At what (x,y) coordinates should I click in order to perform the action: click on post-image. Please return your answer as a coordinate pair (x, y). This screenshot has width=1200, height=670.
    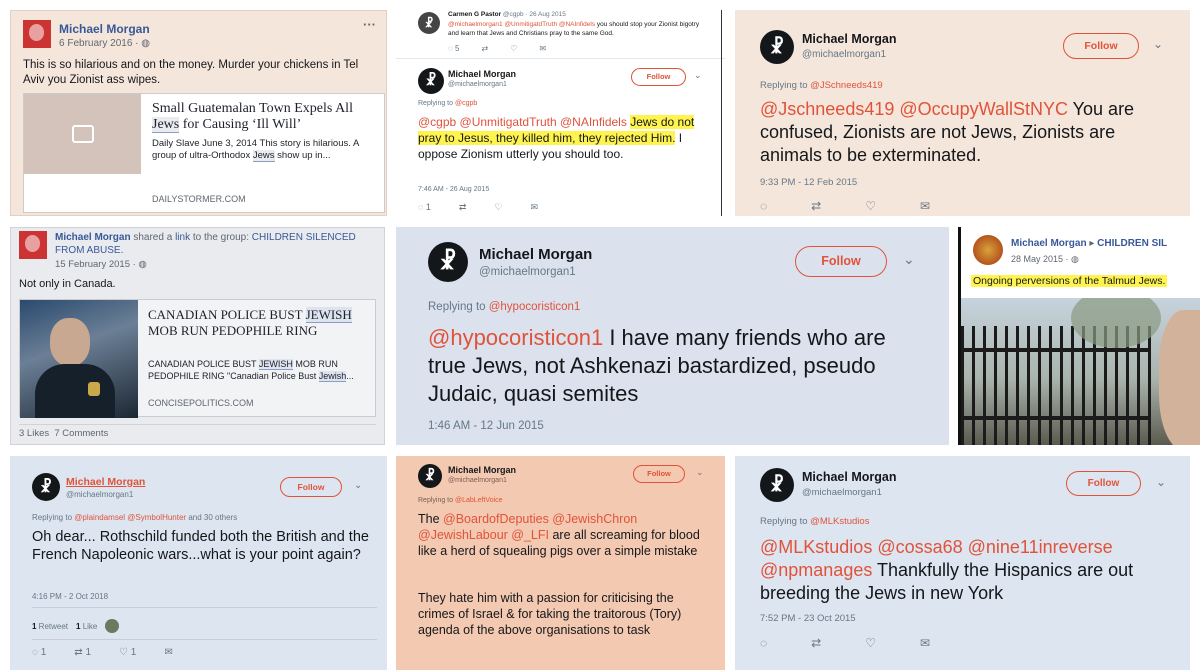
    Looking at the image, I should click on (1080, 371).